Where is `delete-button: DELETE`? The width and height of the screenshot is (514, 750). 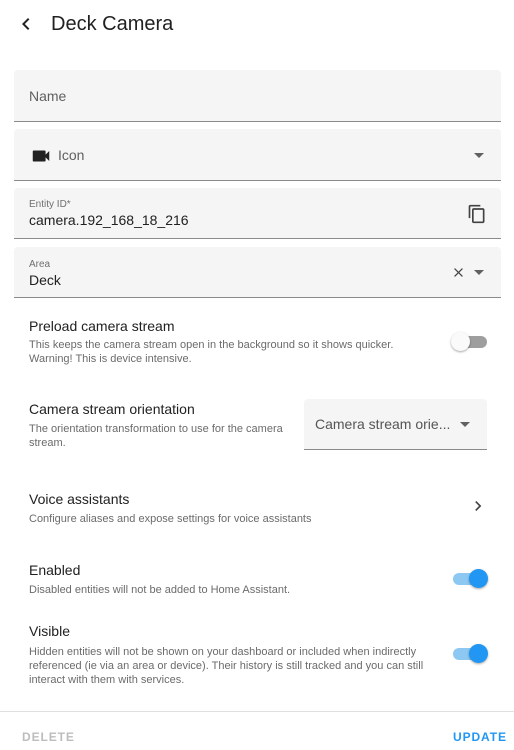 delete-button: DELETE is located at coordinates (48, 737).